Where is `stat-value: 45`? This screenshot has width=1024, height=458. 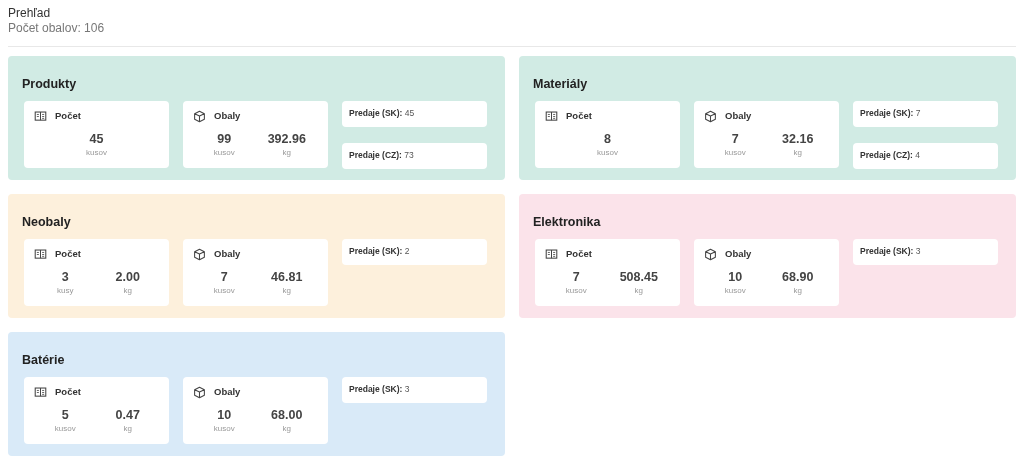 stat-value: 45 is located at coordinates (96, 140).